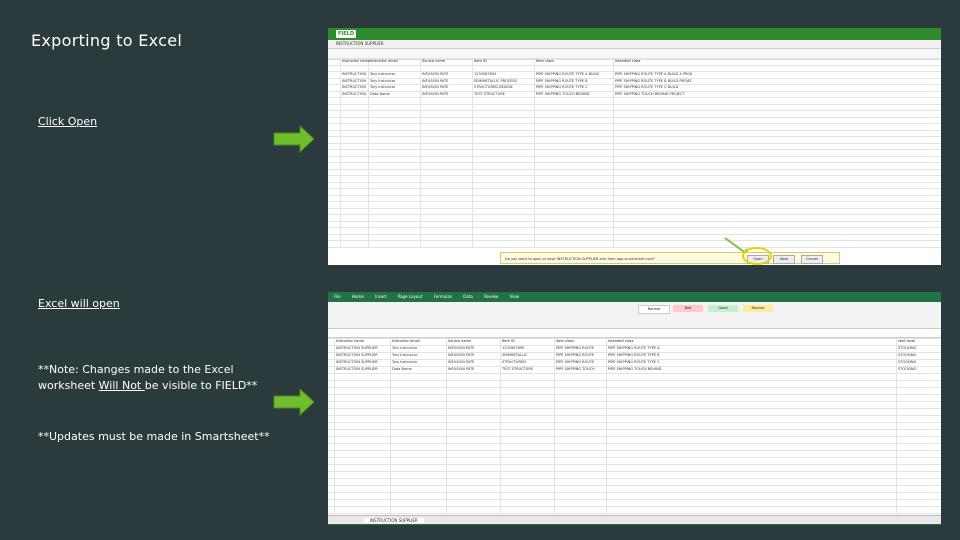  Describe the element at coordinates (405, 296) in the screenshot. I see `tab-page-layout: Page Layout` at that location.